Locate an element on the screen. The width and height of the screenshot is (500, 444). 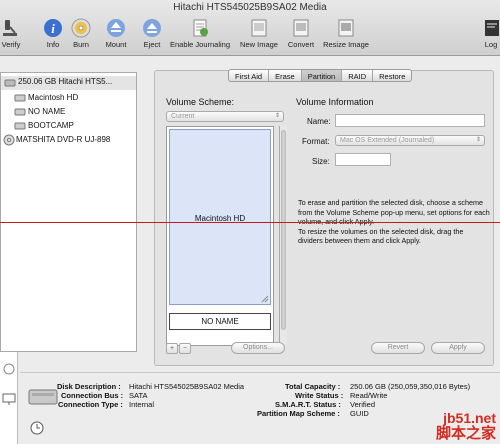
watermark: jb51.net 脚本之家 is located at coordinates (466, 426).